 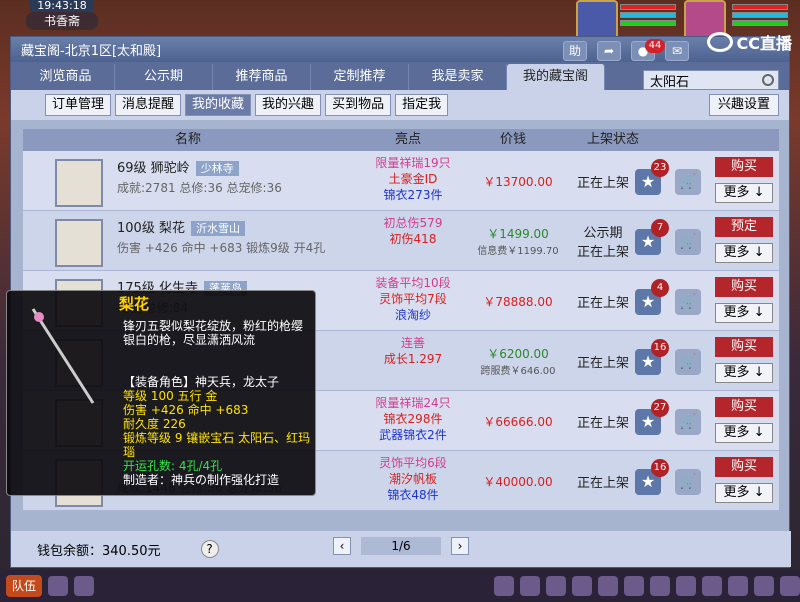 I want to click on col-name: 名称, so click(x=187, y=139).